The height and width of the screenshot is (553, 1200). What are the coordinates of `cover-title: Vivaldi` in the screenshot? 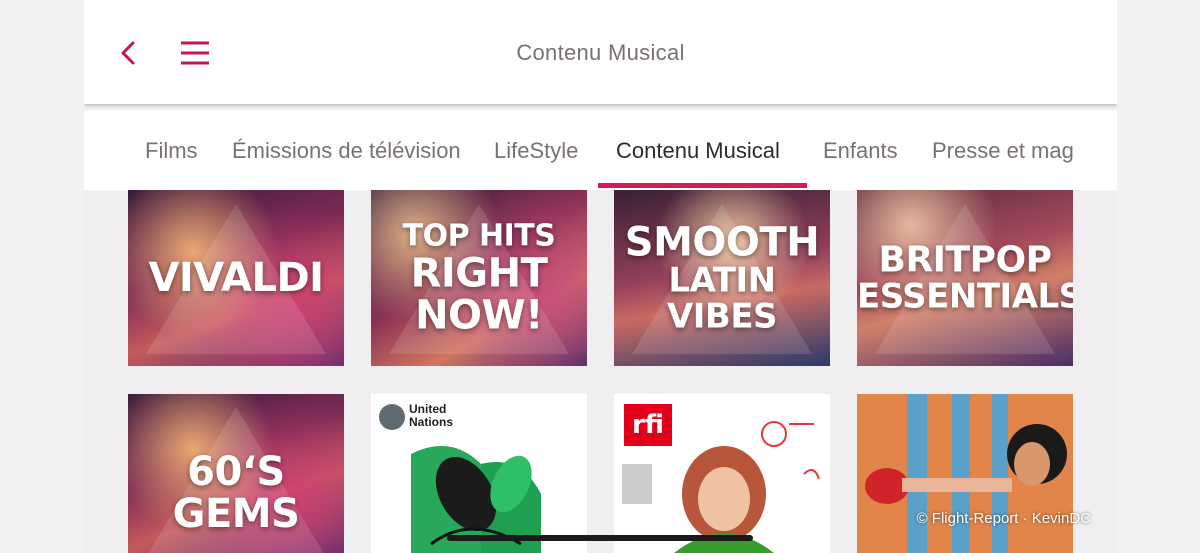 It's located at (236, 278).